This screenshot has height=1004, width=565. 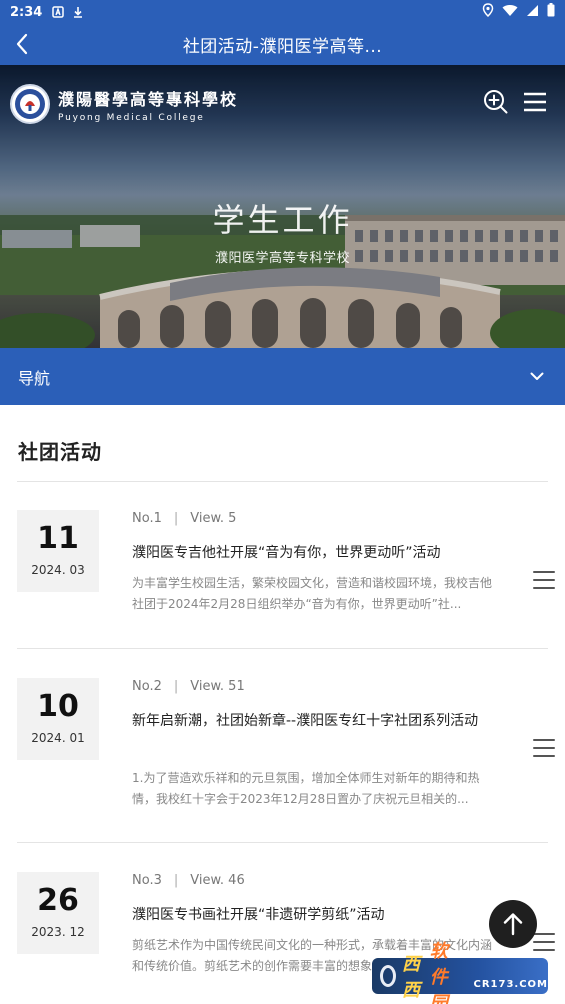 I want to click on back-button, so click(x=22, y=44).